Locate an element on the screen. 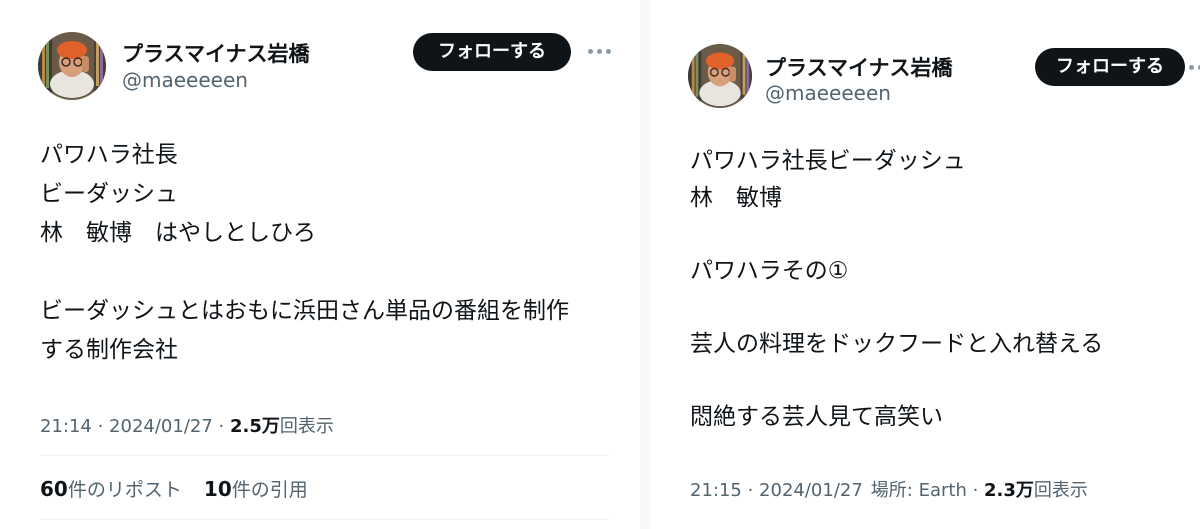  reposts-count: 60 is located at coordinates (54, 489).